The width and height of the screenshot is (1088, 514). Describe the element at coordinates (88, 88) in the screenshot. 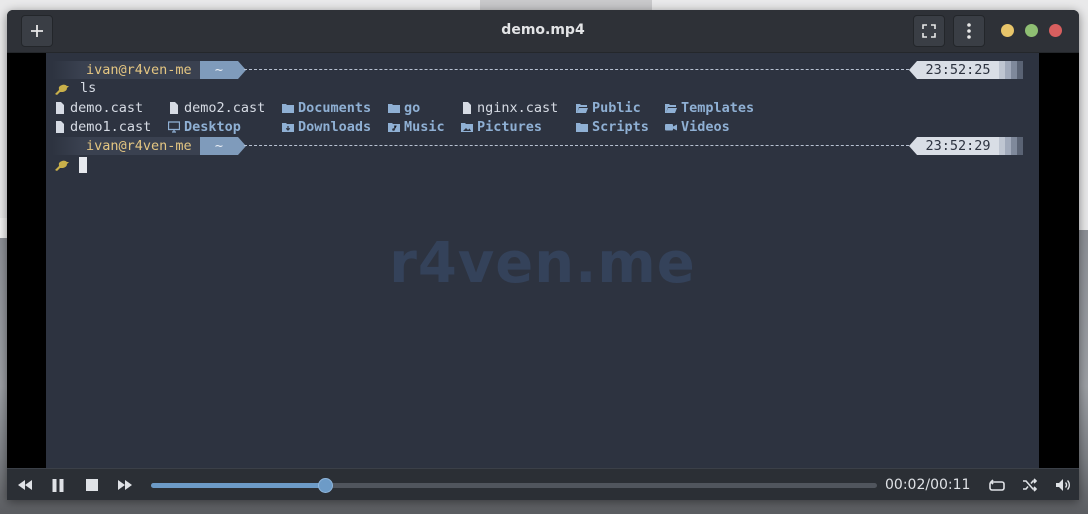

I see `command-text: ls` at that location.